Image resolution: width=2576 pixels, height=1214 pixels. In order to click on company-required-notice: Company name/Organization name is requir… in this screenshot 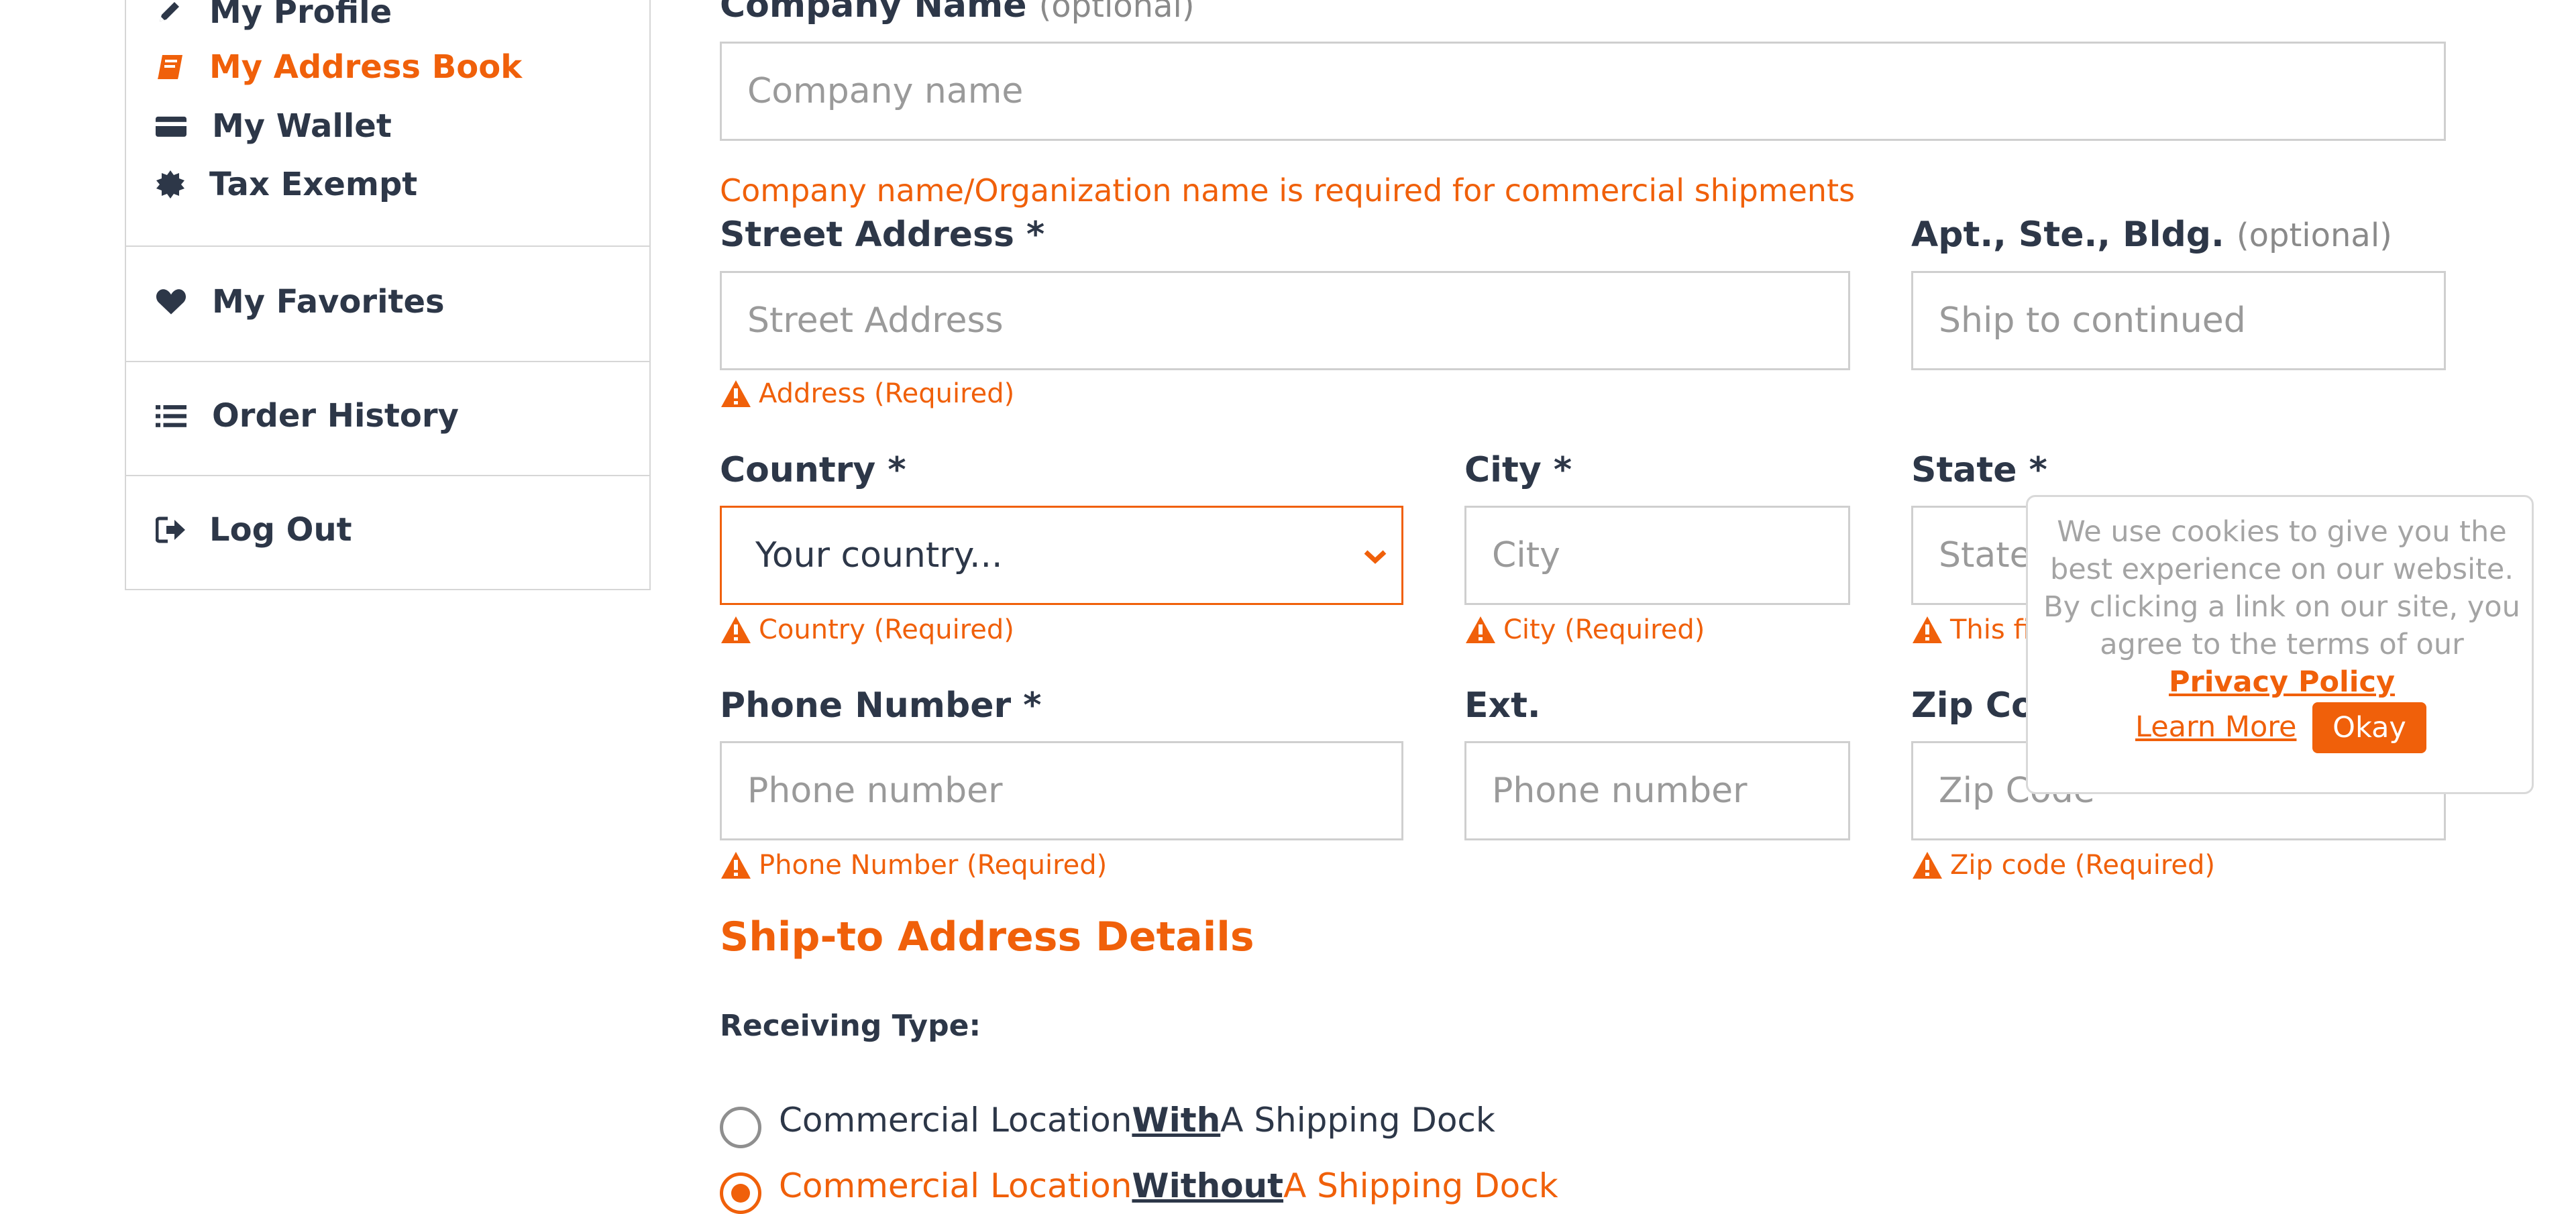, I will do `click(1288, 190)`.